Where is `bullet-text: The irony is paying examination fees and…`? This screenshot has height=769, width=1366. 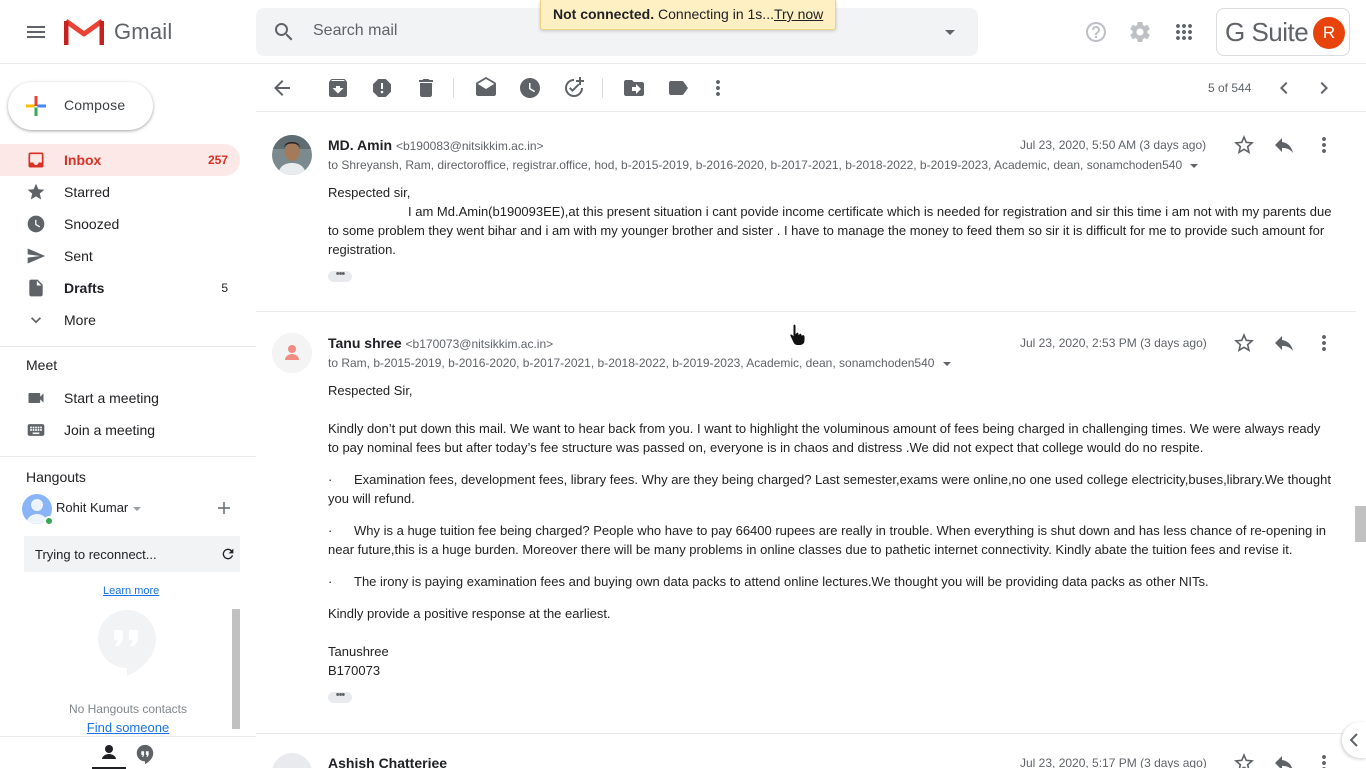 bullet-text: The irony is paying examination fees and… is located at coordinates (781, 581).